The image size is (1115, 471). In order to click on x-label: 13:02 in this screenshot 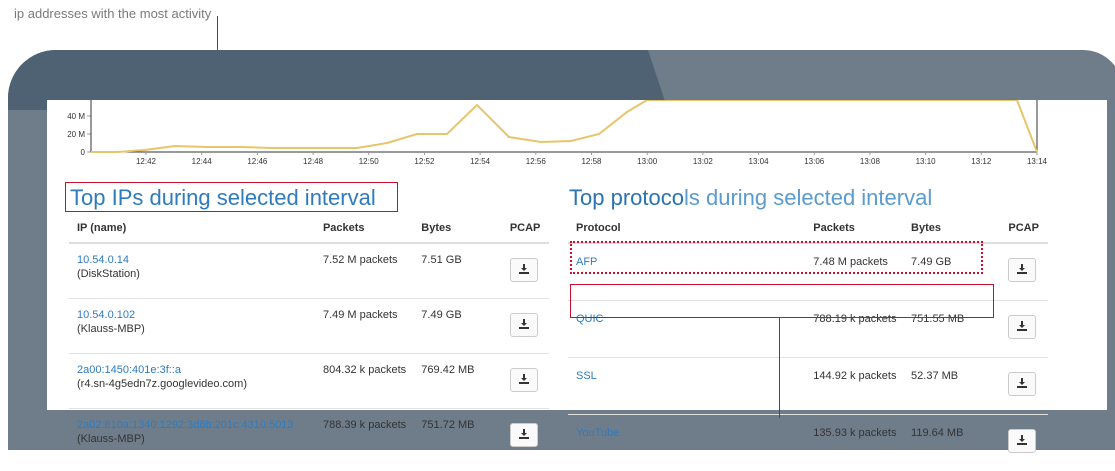, I will do `click(703, 161)`.